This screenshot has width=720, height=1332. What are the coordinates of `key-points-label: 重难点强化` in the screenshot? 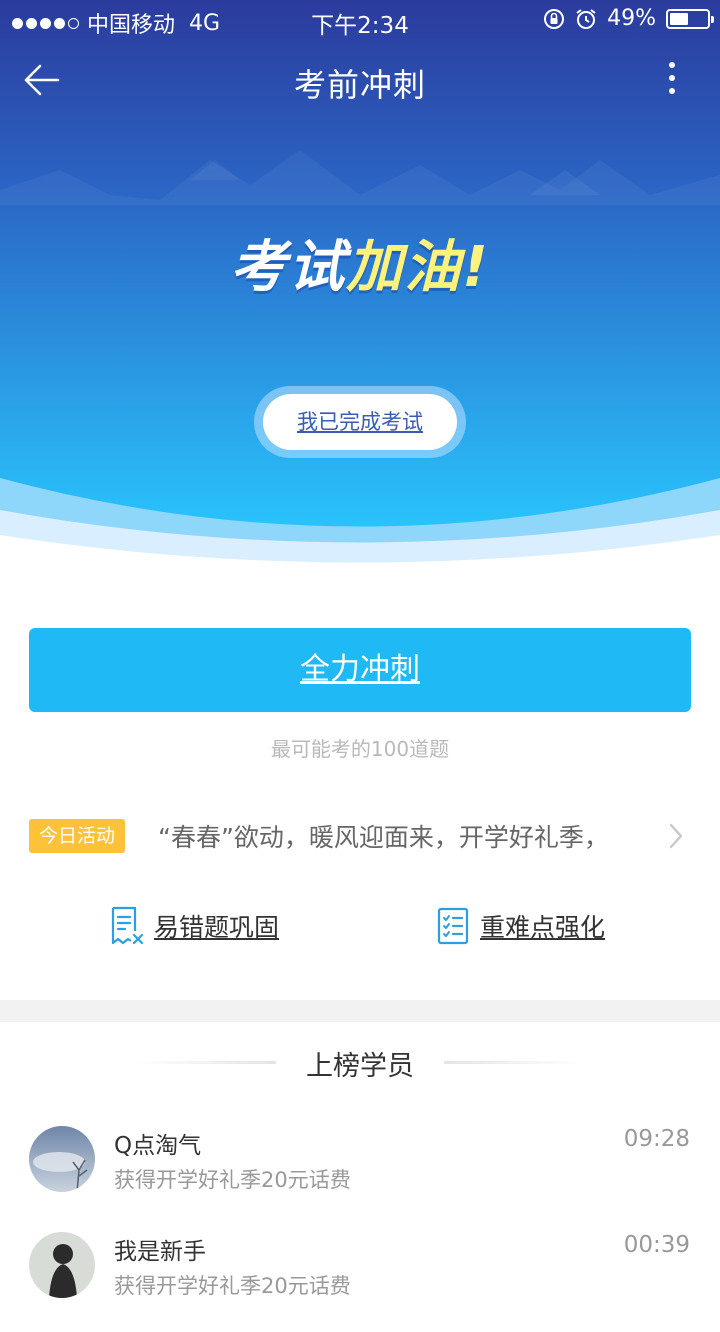 It's located at (543, 927).